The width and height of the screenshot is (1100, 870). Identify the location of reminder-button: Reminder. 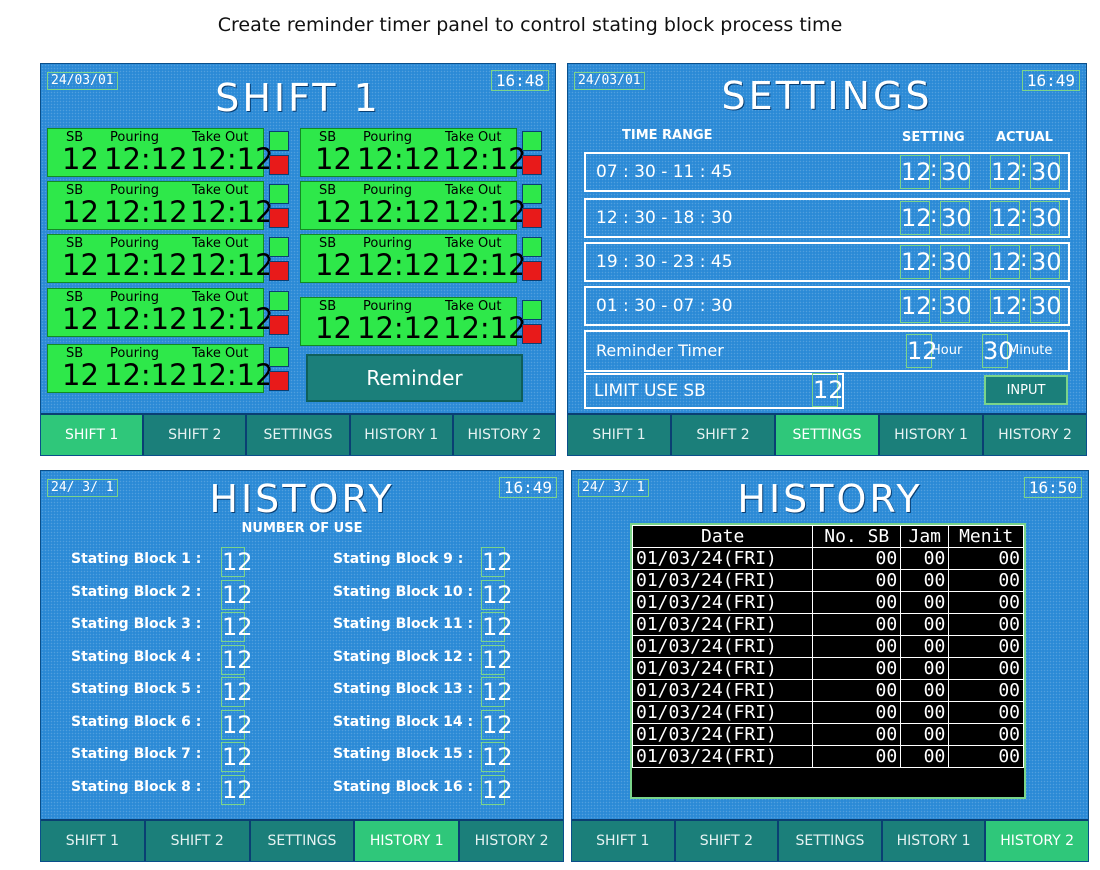
(414, 378).